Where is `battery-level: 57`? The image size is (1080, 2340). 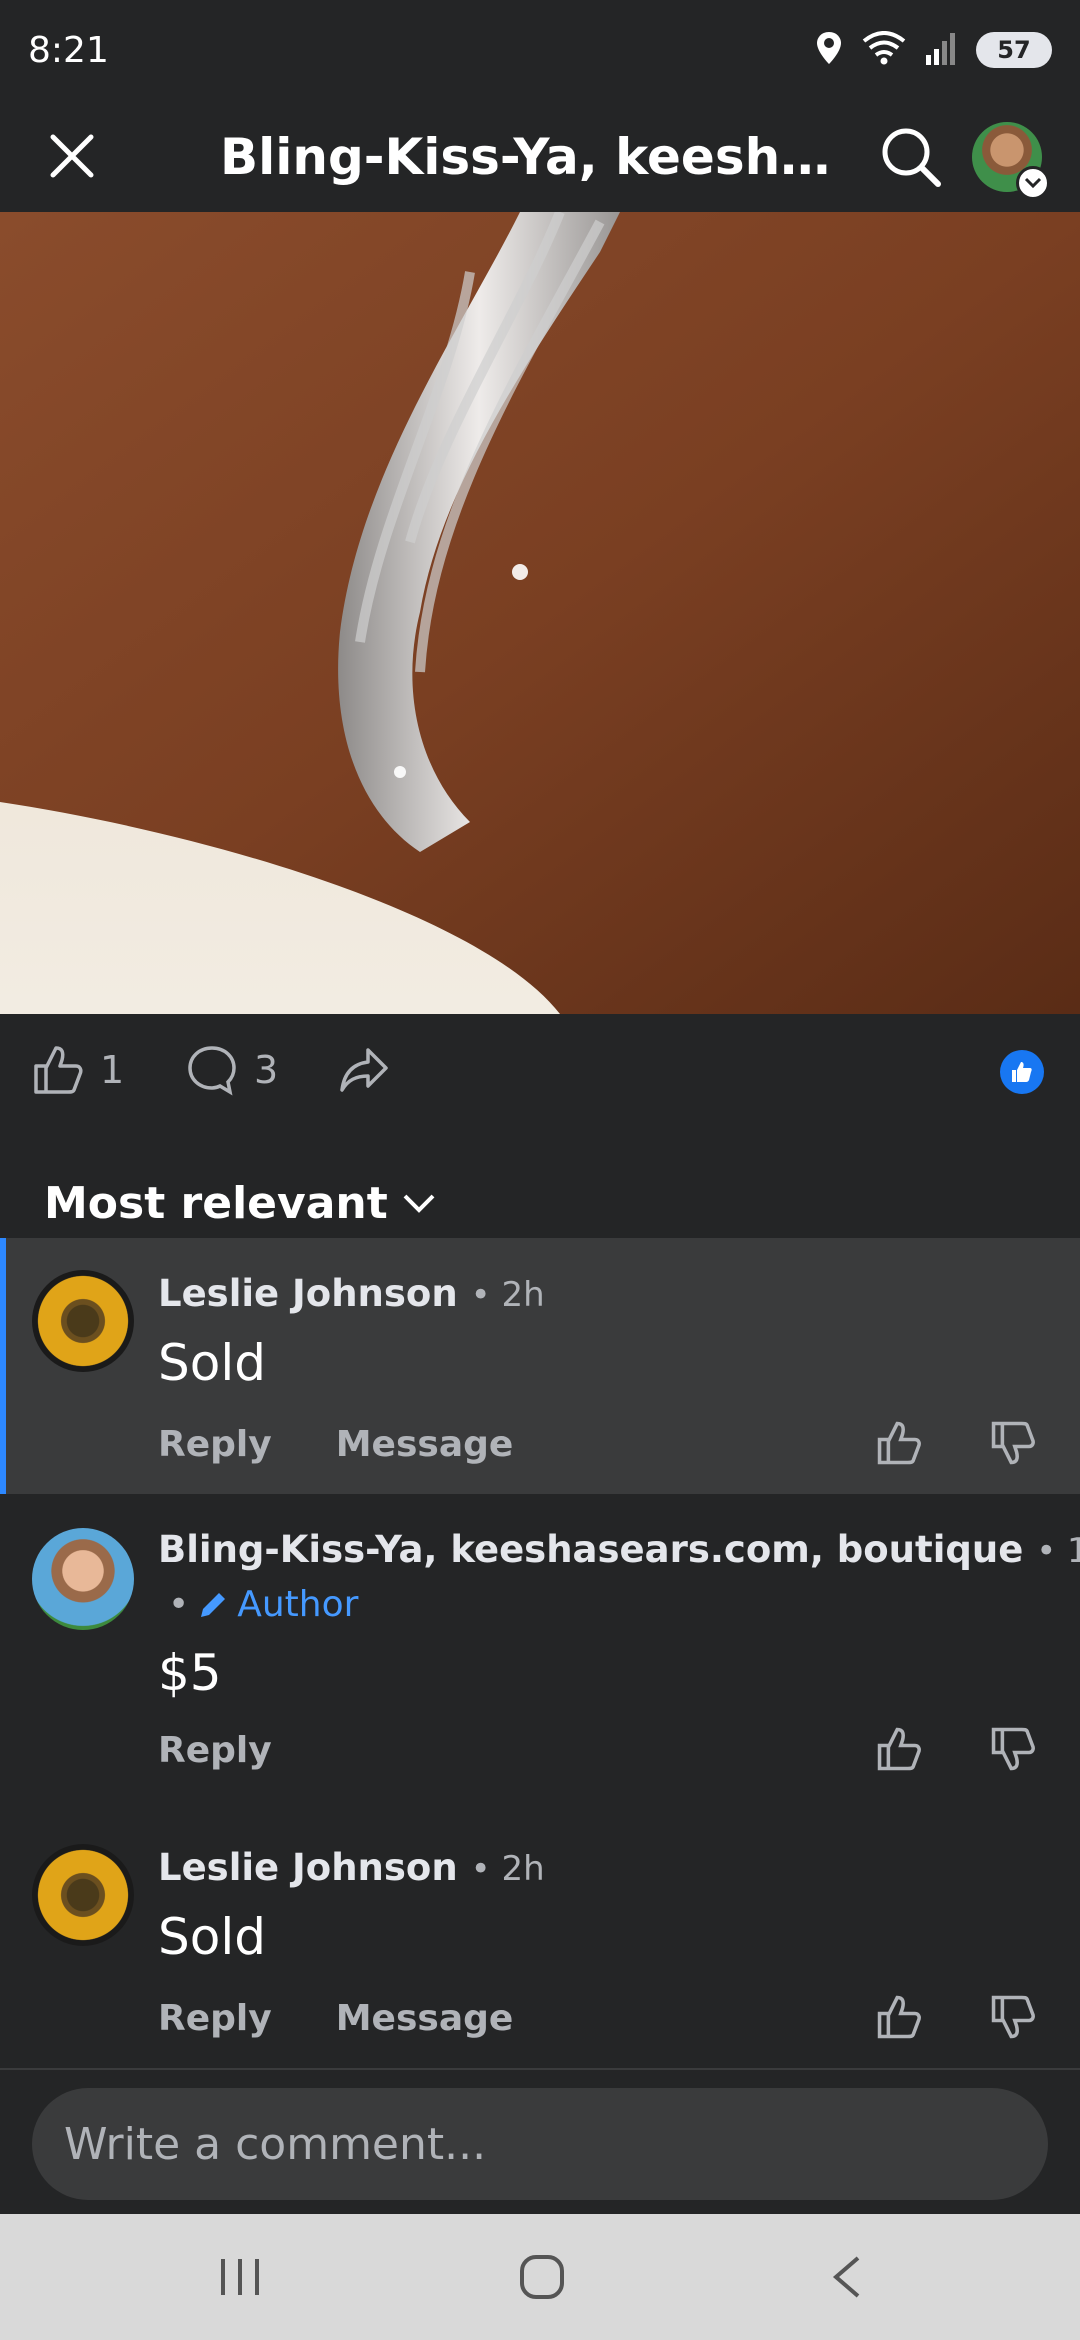
battery-level: 57 is located at coordinates (1014, 50).